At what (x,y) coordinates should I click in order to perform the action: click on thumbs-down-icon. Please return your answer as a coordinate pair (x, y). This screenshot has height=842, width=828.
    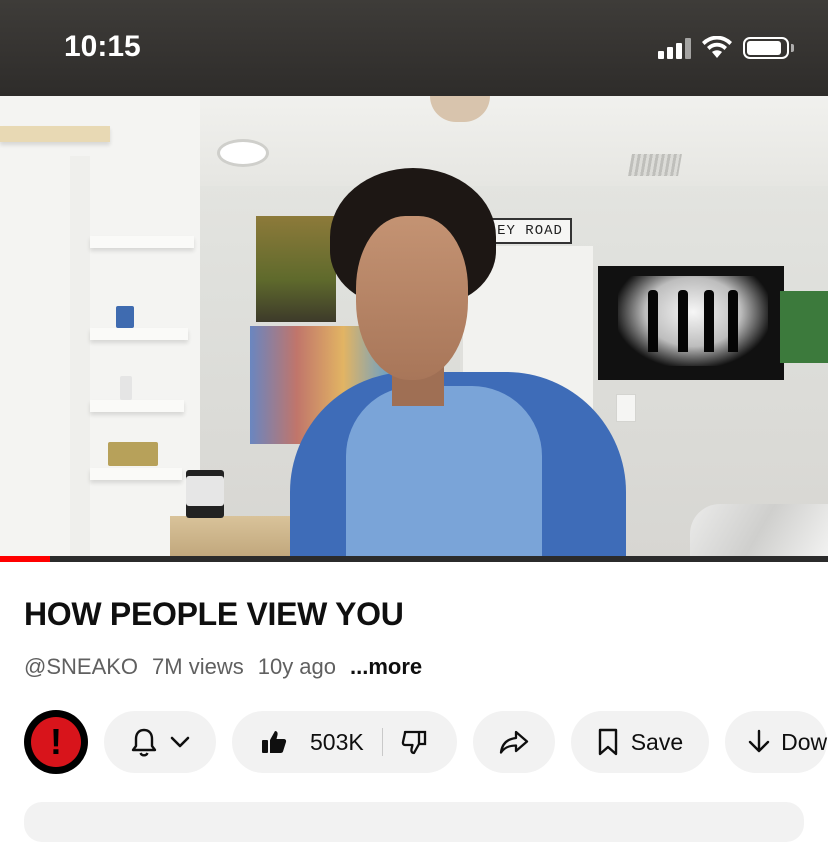
    Looking at the image, I should click on (415, 742).